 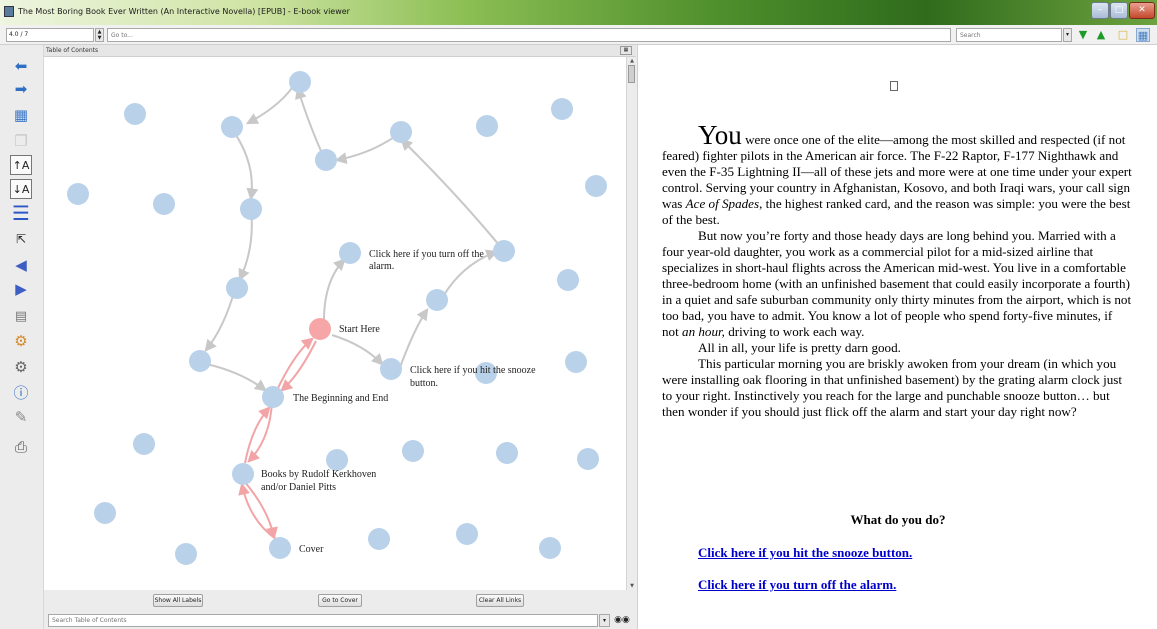 I want to click on toc-scrollbar: ▲ ▼, so click(x=631, y=323).